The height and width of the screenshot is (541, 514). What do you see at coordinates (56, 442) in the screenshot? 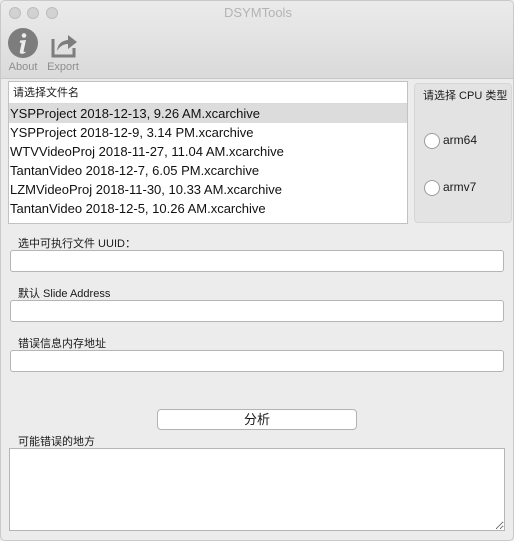
I see `result-label: 可能错误的地方` at bounding box center [56, 442].